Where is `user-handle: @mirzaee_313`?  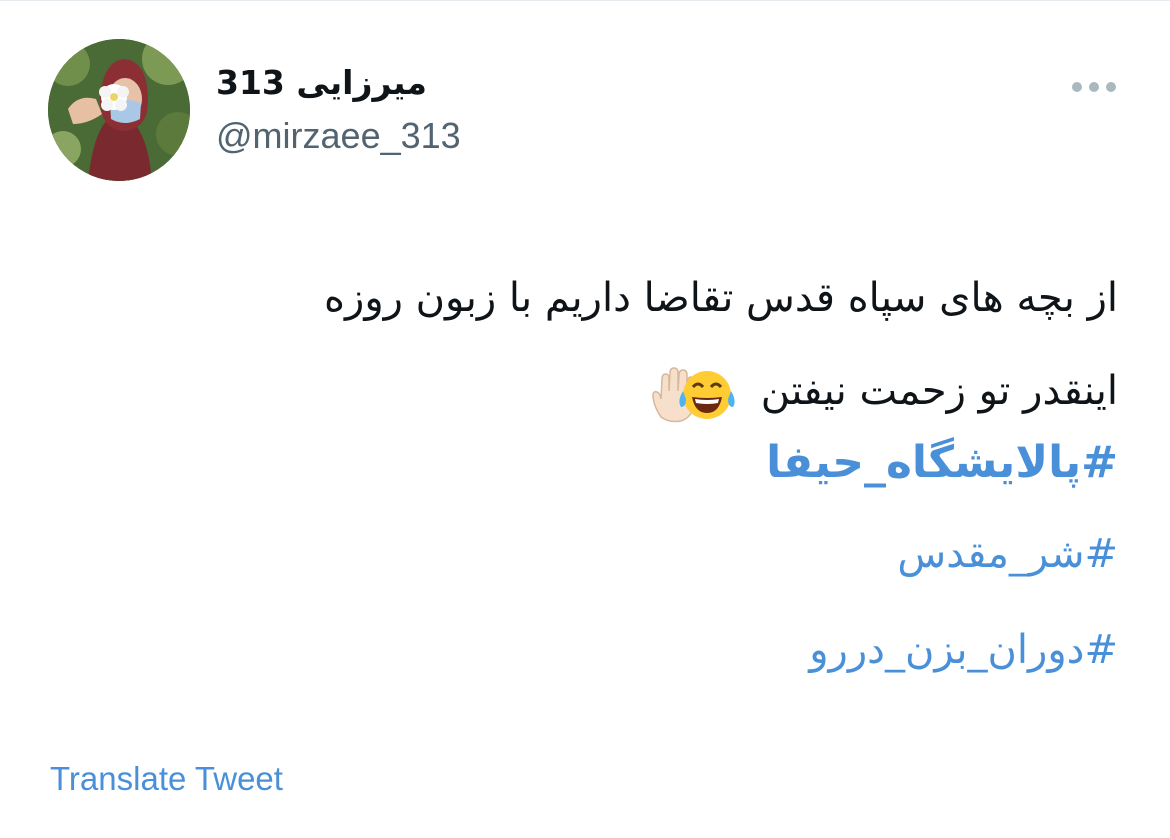
user-handle: @mirzaee_313 is located at coordinates (338, 136).